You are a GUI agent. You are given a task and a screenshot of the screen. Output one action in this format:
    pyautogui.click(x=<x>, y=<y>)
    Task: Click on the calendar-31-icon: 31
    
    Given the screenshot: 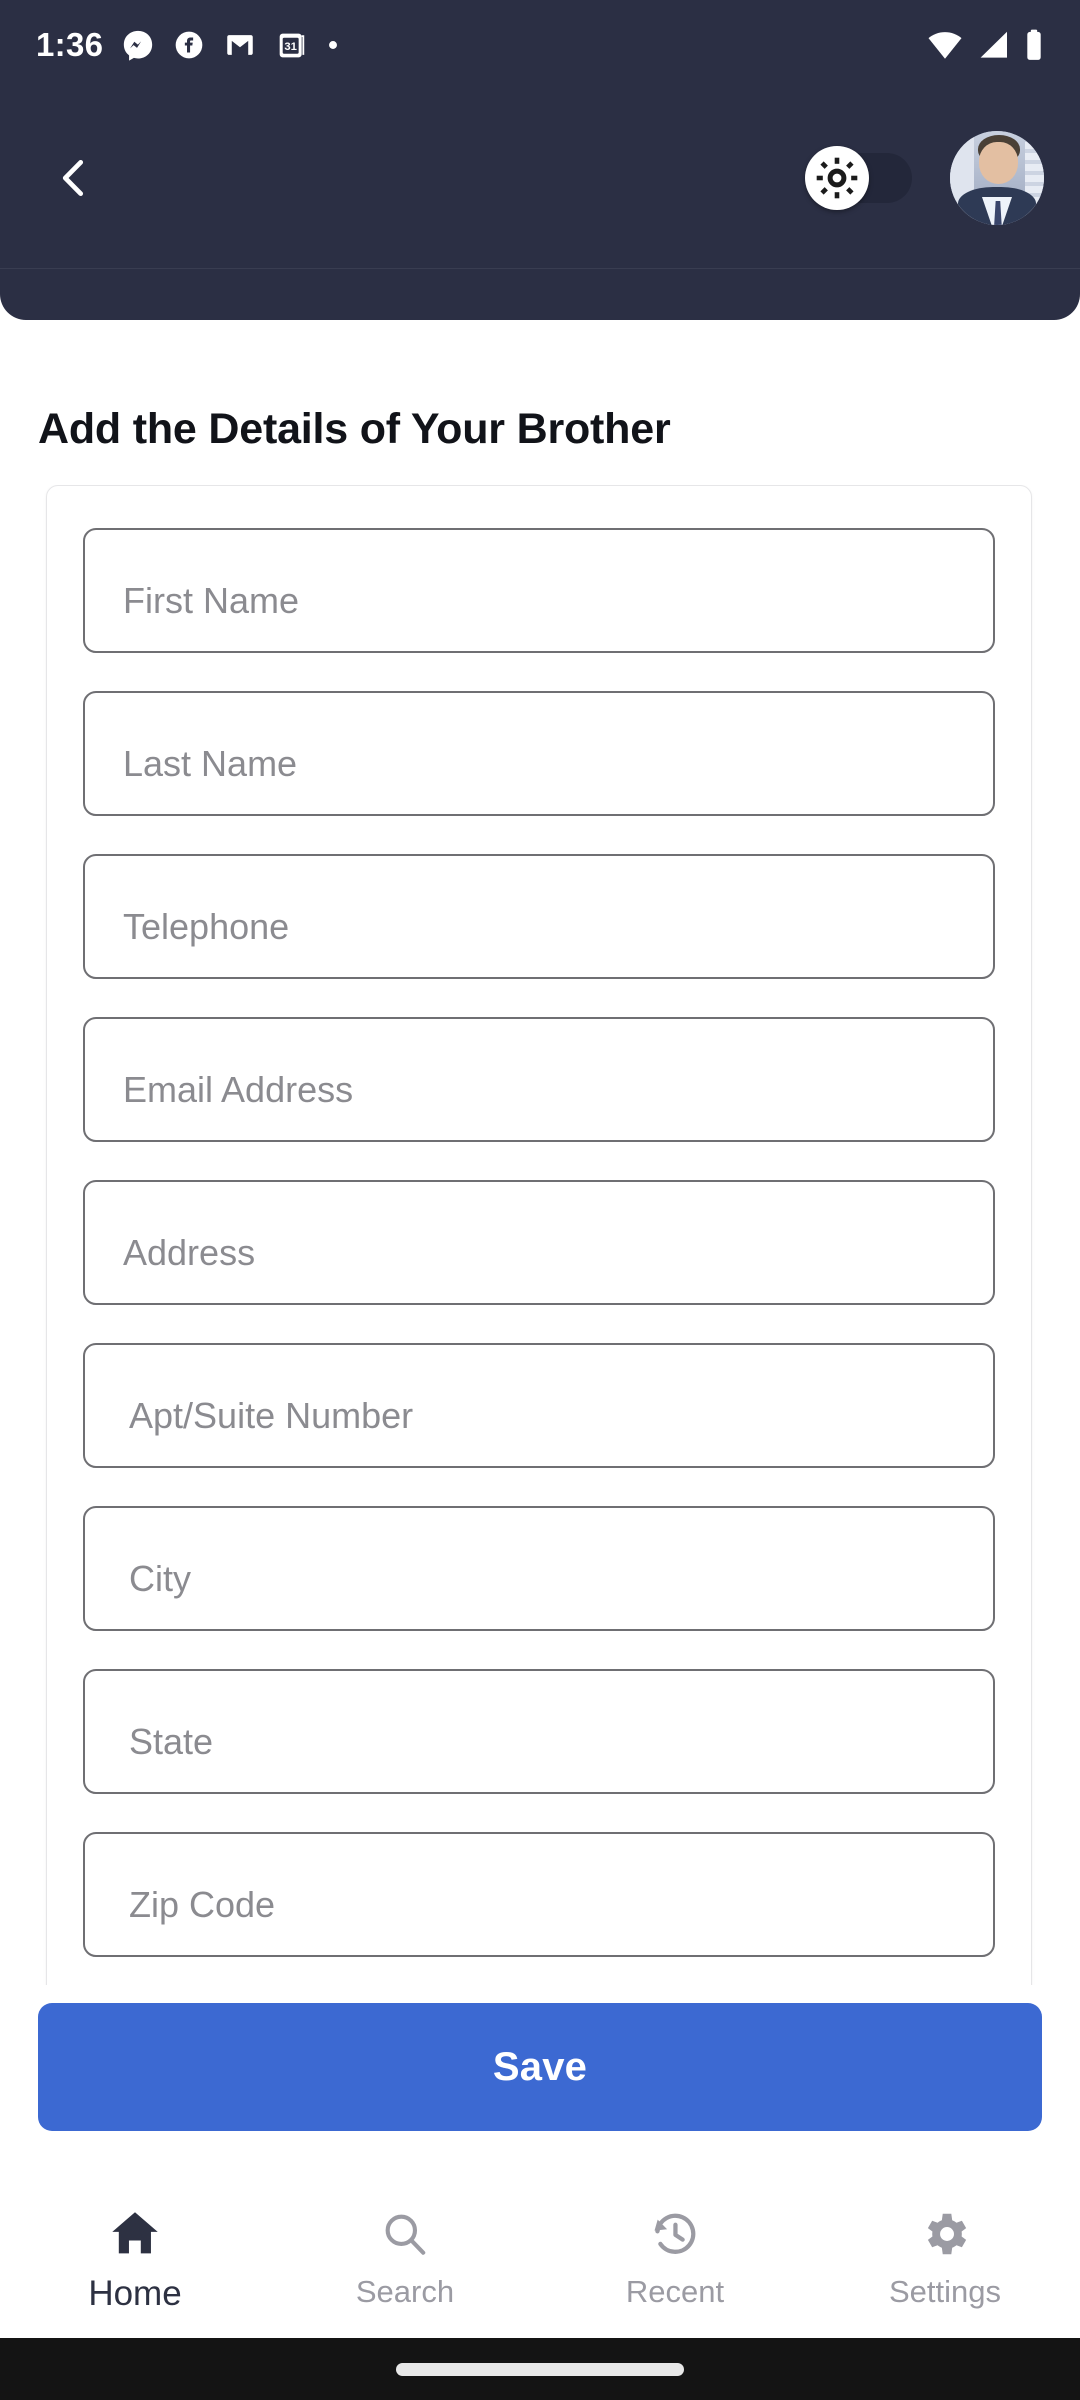 What is the action you would take?
    pyautogui.click(x=292, y=45)
    